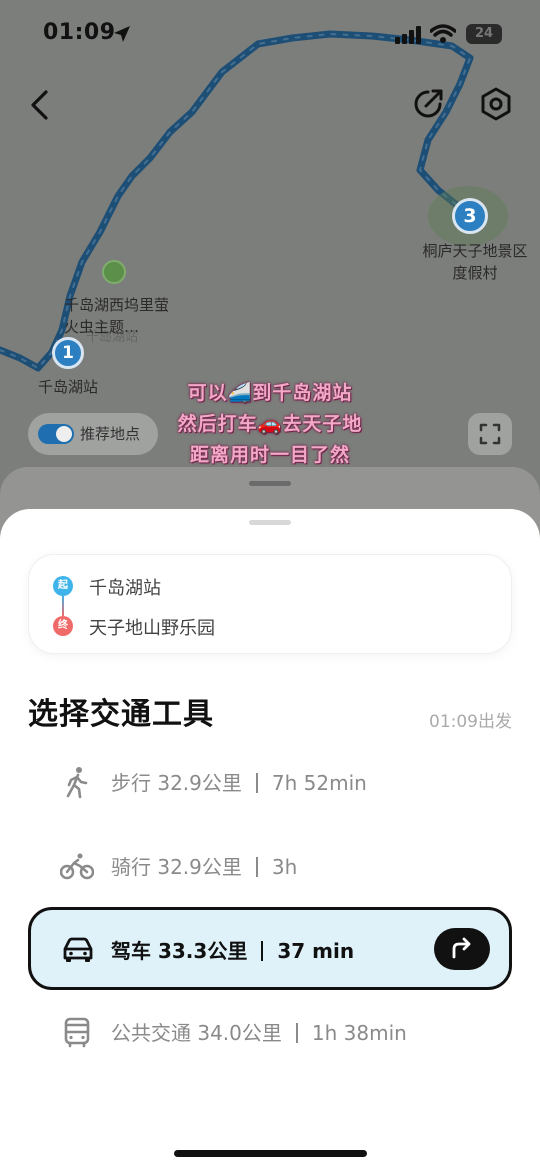  Describe the element at coordinates (270, 483) in the screenshot. I see `background-sheet-handle` at that location.